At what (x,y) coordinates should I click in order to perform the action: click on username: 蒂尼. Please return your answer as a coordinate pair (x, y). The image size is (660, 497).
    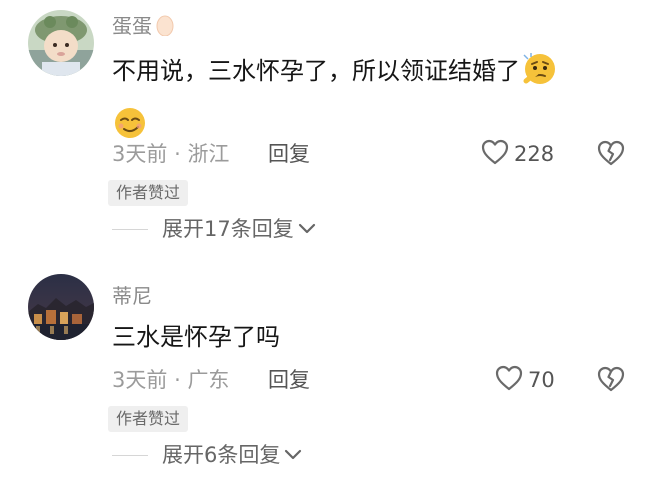
    Looking at the image, I should click on (132, 296).